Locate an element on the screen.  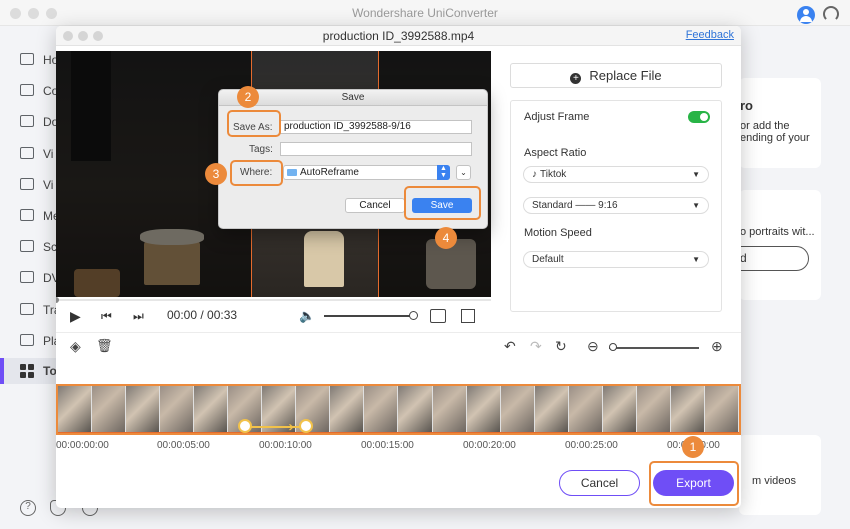
where-select-value: AutoReframe is located at coordinates (329, 172).